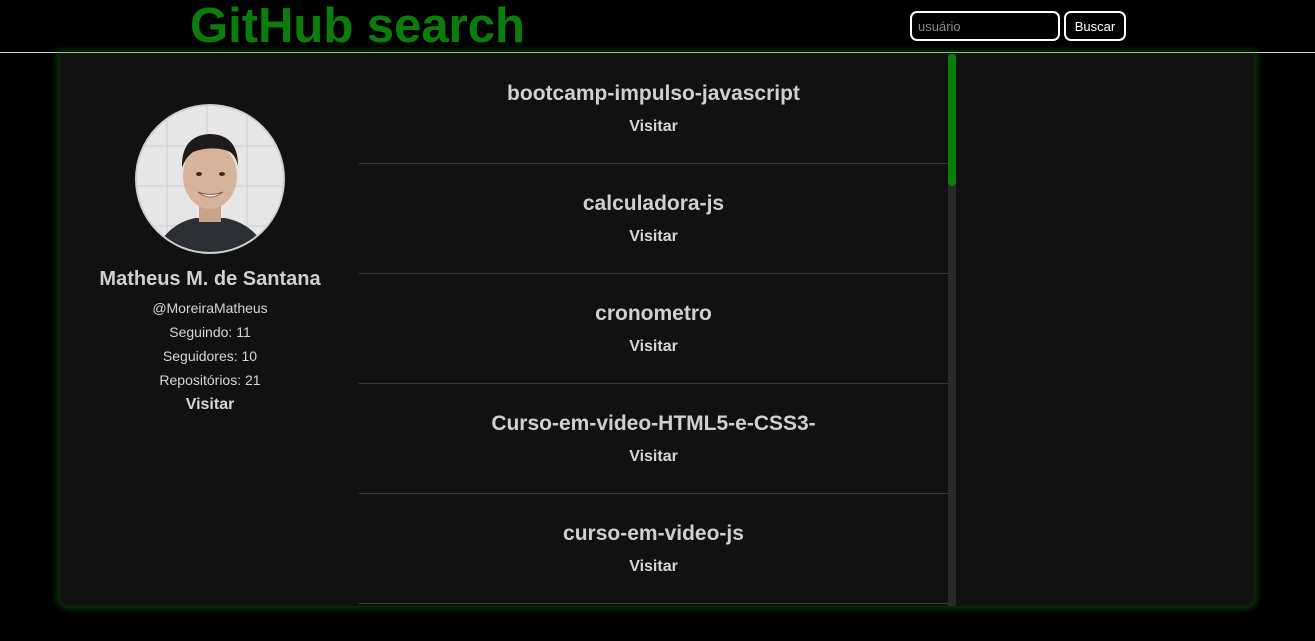 The image size is (1315, 641). Describe the element at coordinates (210, 279) in the screenshot. I see `profile-name: Matheus M. de Santana` at that location.